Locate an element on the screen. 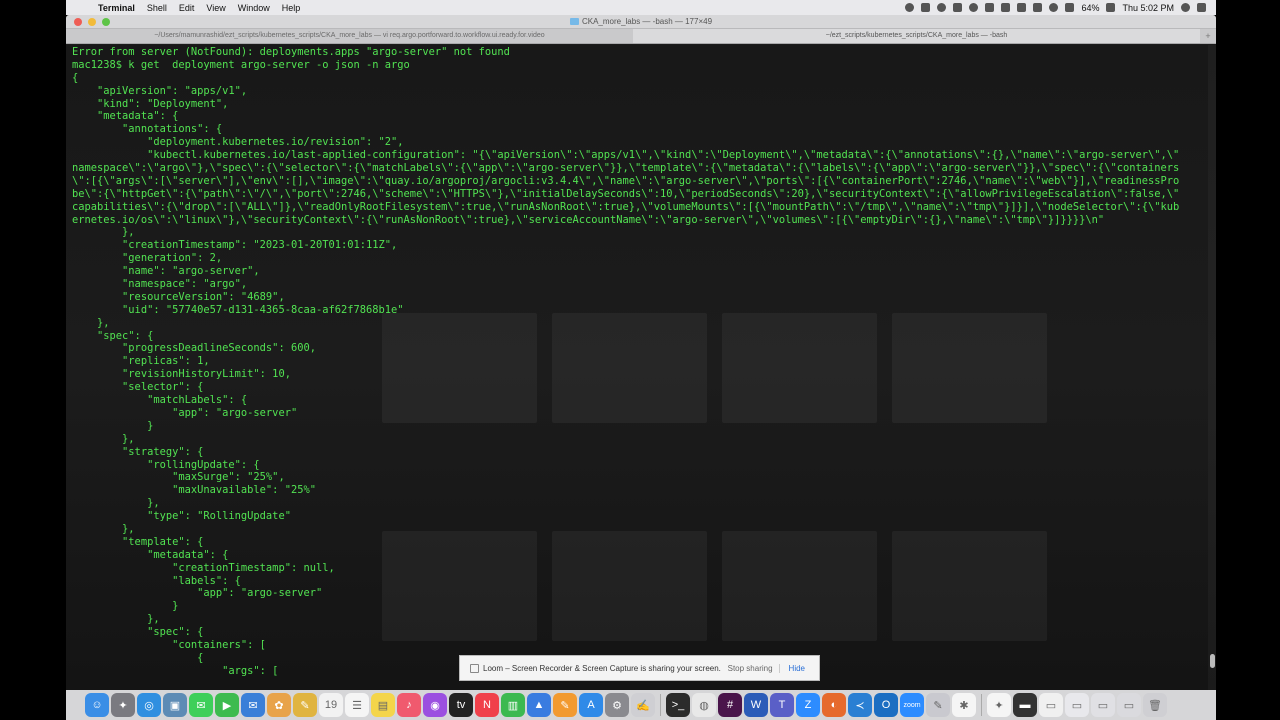 The height and width of the screenshot is (720, 1280). messages-icon: ✉ is located at coordinates (201, 705).